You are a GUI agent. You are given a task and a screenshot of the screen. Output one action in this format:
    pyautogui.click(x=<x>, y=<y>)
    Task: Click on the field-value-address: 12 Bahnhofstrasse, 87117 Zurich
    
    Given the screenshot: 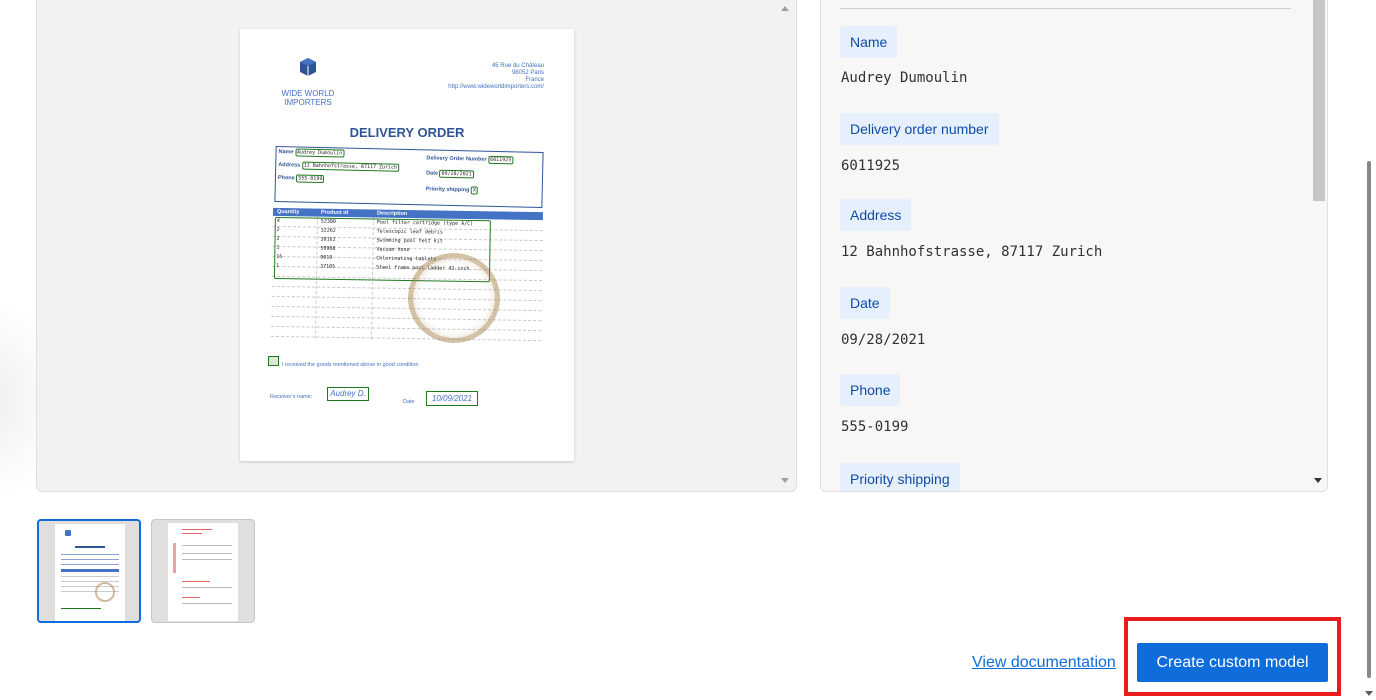 What is the action you would take?
    pyautogui.click(x=972, y=252)
    